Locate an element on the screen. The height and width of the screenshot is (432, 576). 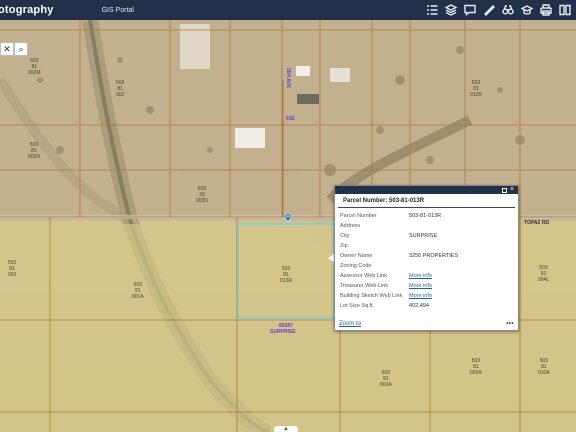
search-button: ⌕ is located at coordinates (21, 49).